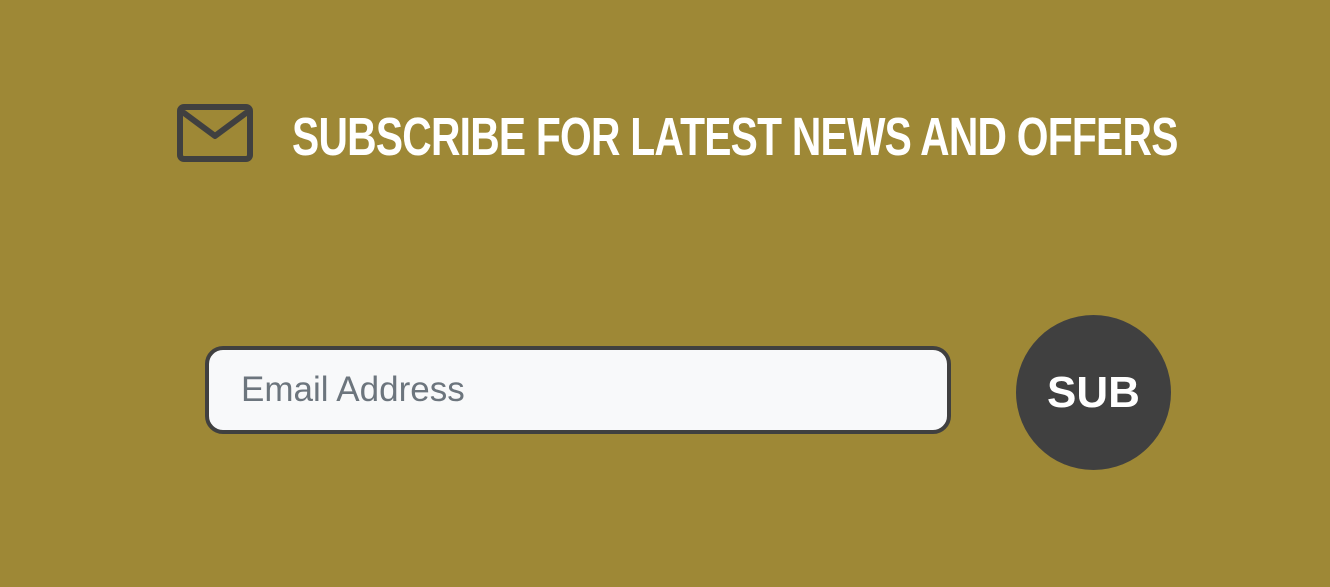 The image size is (1330, 587). What do you see at coordinates (578, 390) in the screenshot?
I see `email-input` at bounding box center [578, 390].